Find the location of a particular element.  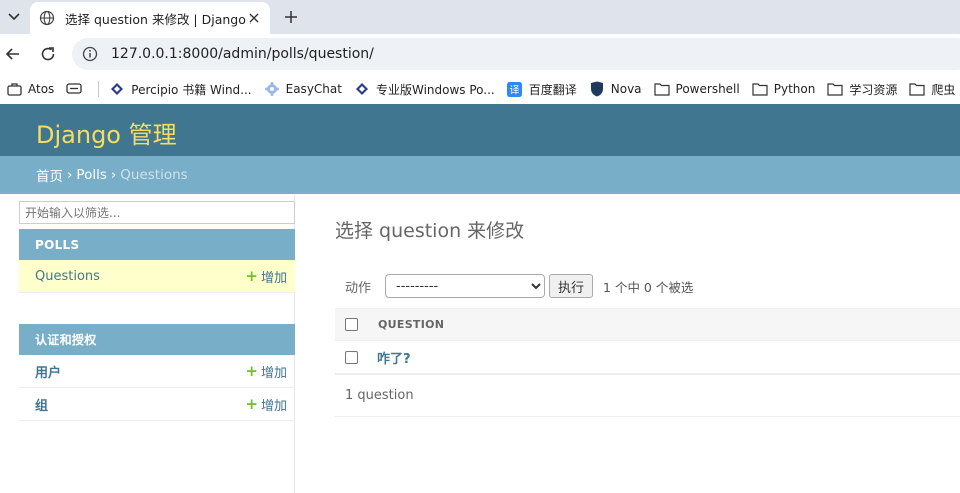

tab-title: 选择 question 来修改 | Django 站 is located at coordinates (158, 19).